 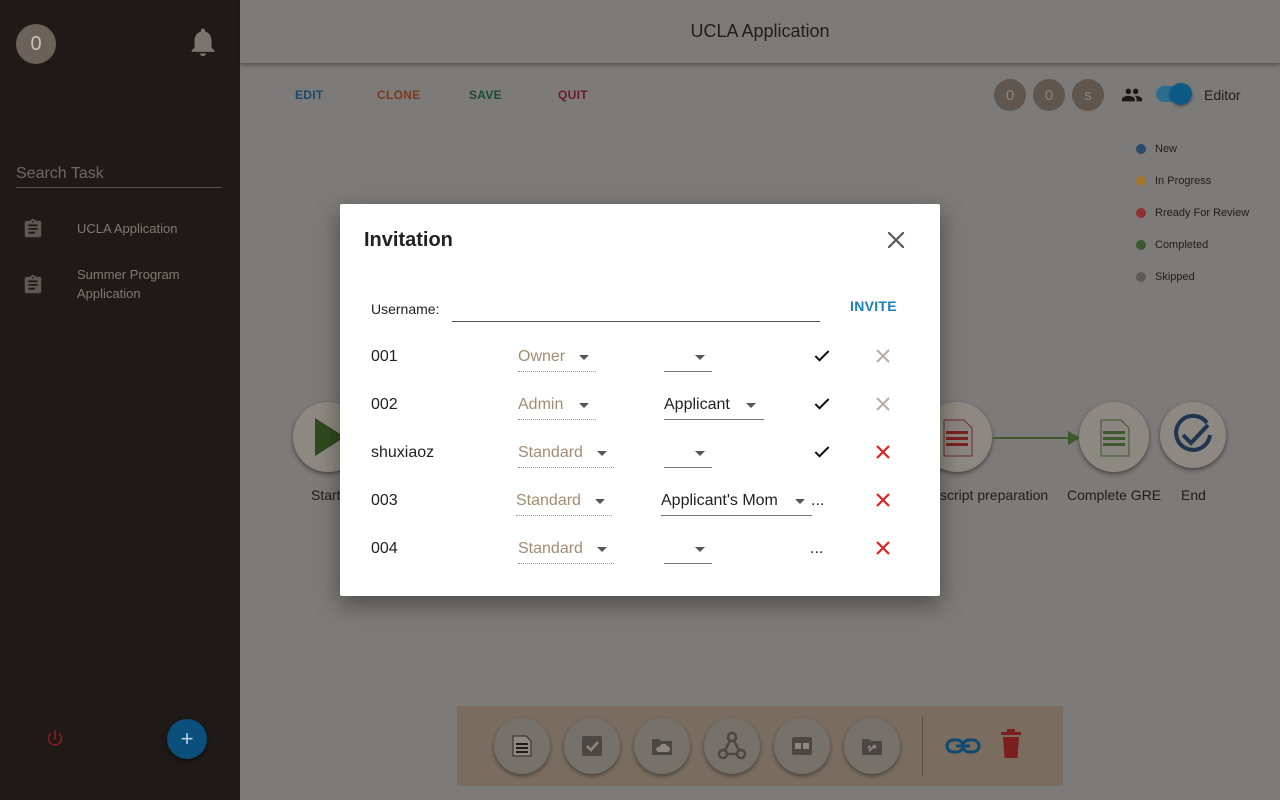 I want to click on add-checklist-tool, so click(x=592, y=746).